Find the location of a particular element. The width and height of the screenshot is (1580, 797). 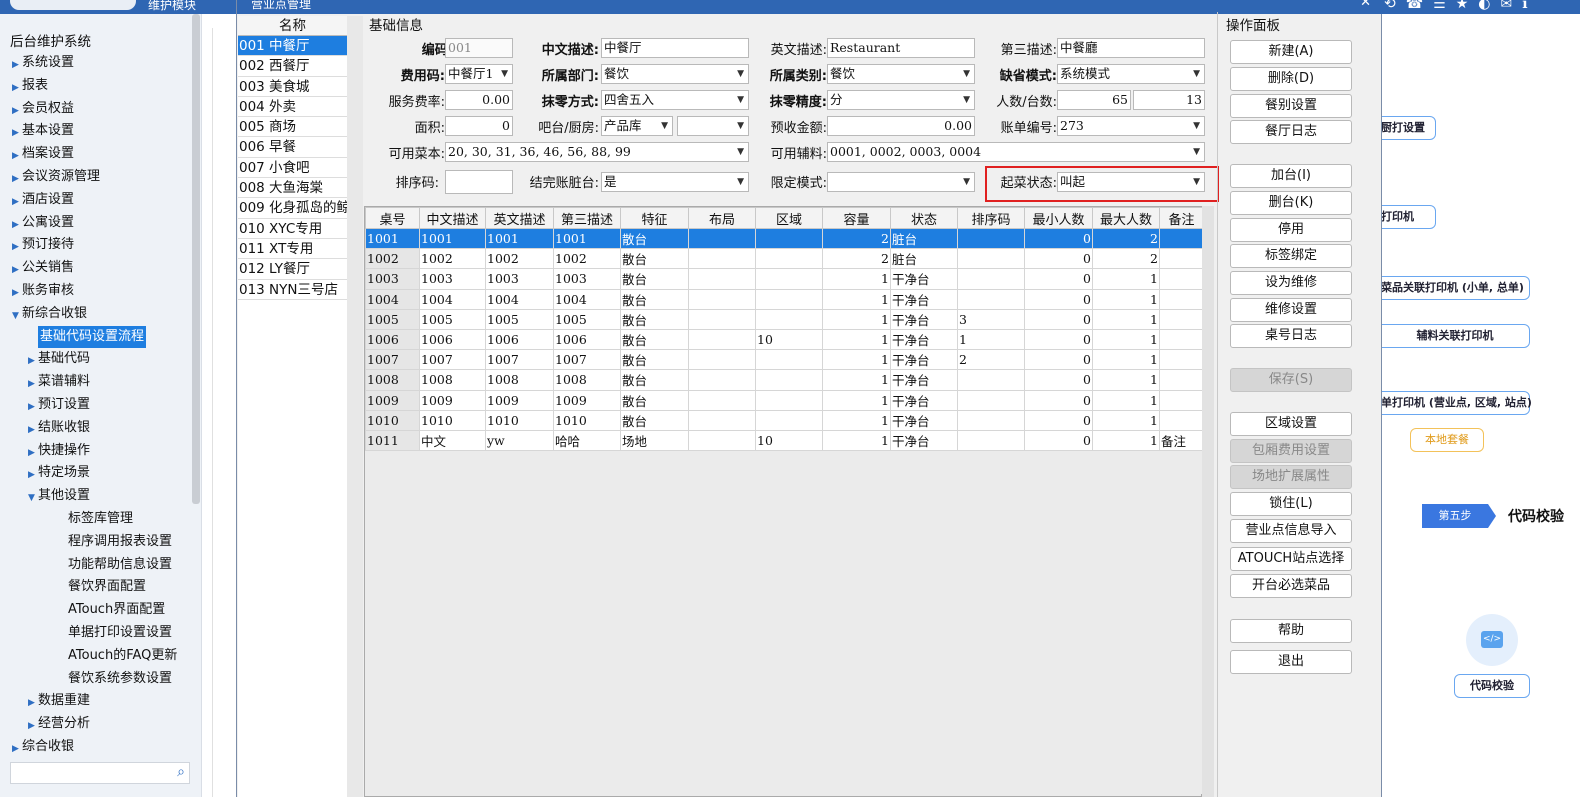

table-cell: 1002 is located at coordinates (519, 259).